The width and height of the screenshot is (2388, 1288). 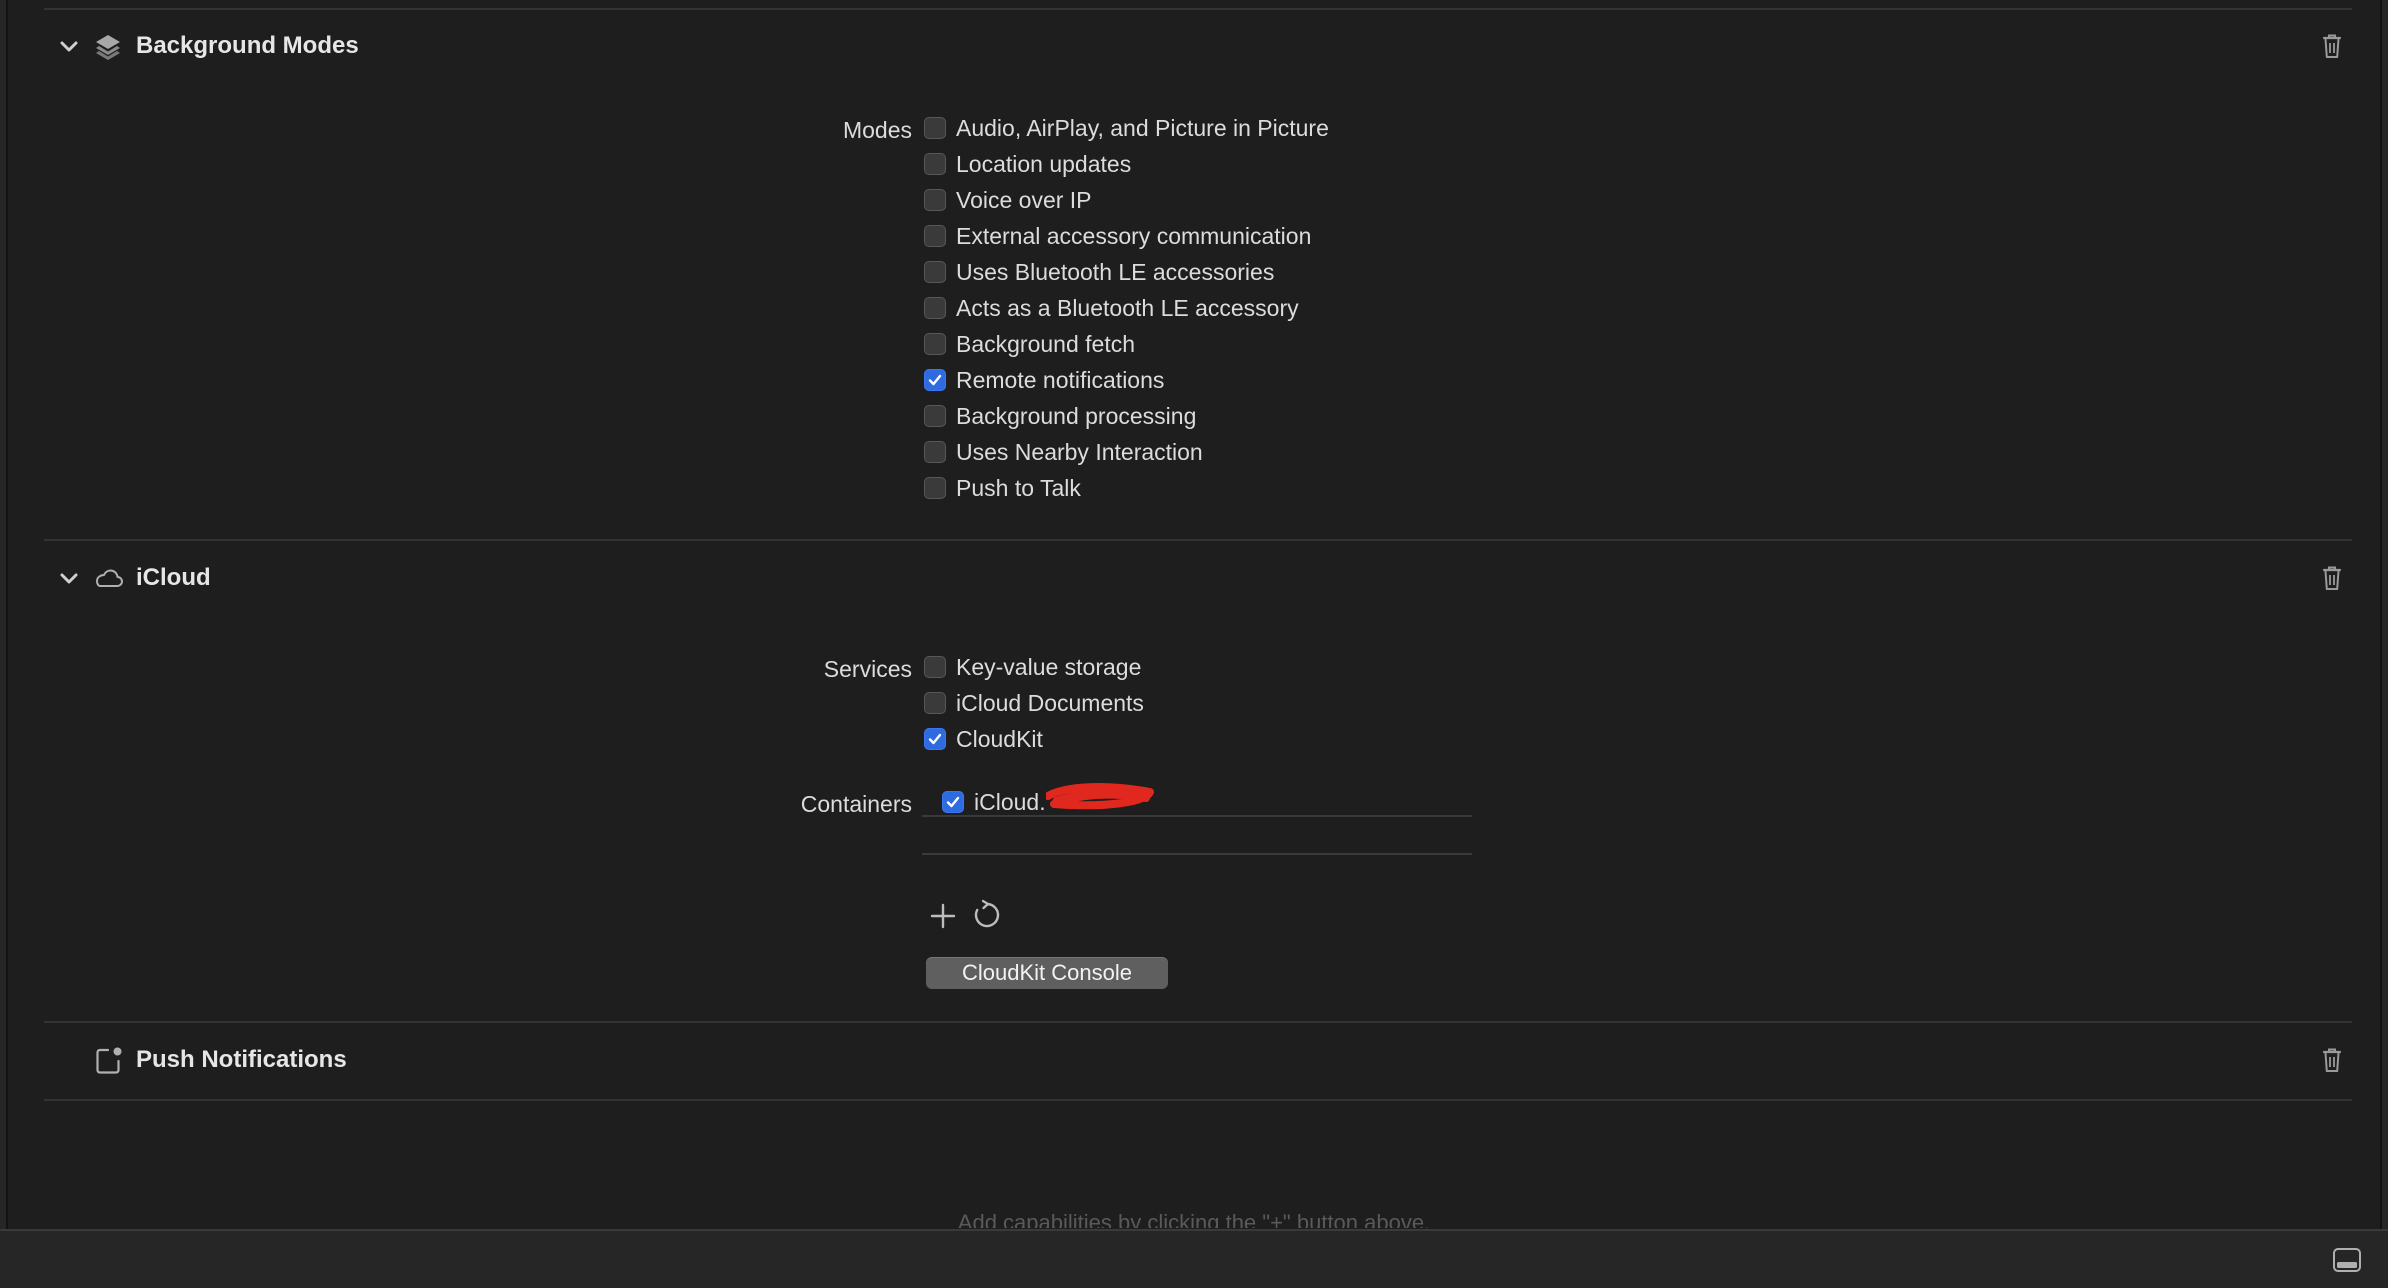 I want to click on mode-row: Background fetch, so click(x=1029, y=344).